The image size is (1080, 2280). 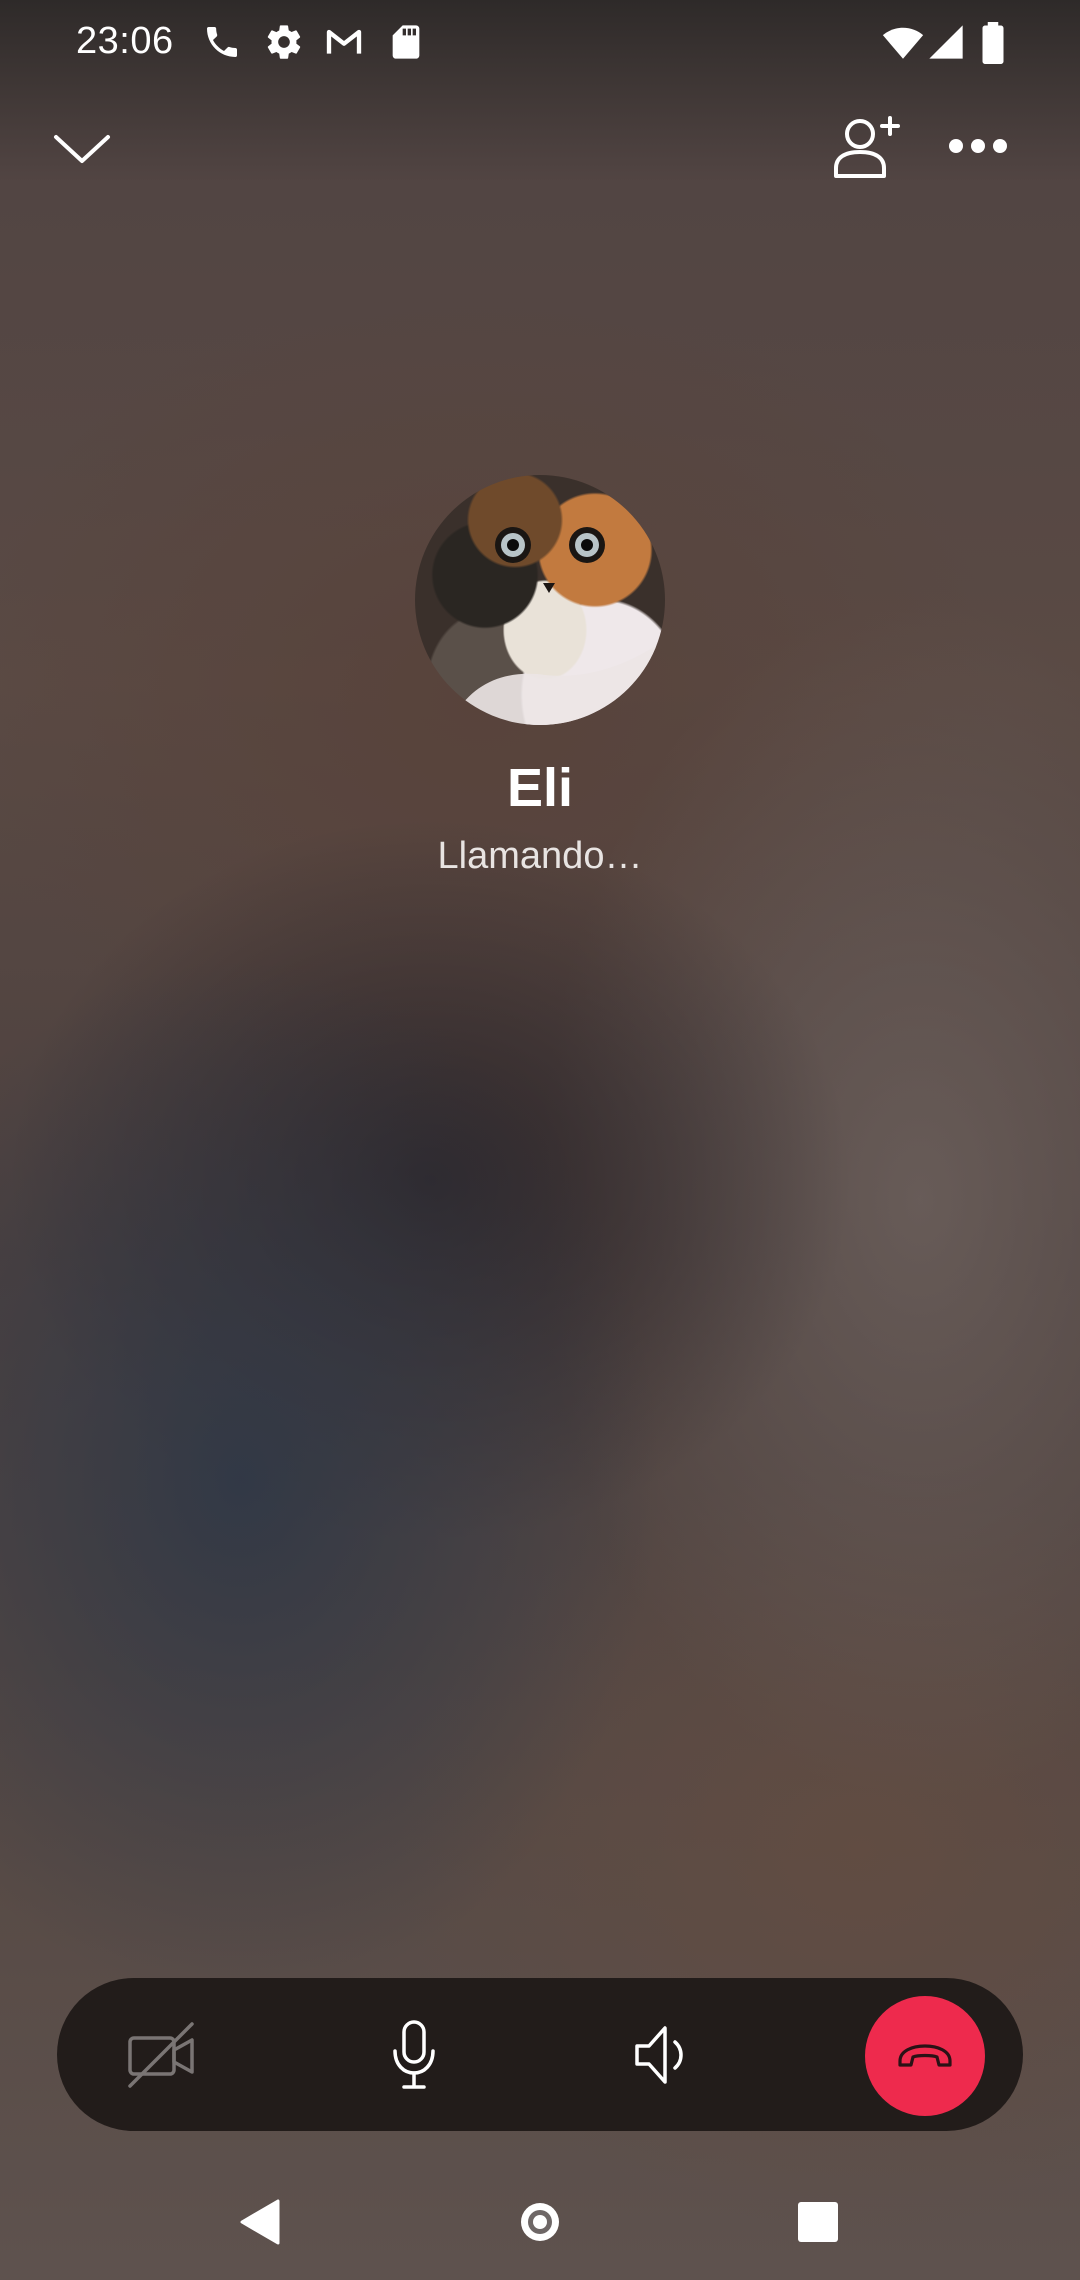 What do you see at coordinates (344, 41) in the screenshot?
I see `gmail-icon` at bounding box center [344, 41].